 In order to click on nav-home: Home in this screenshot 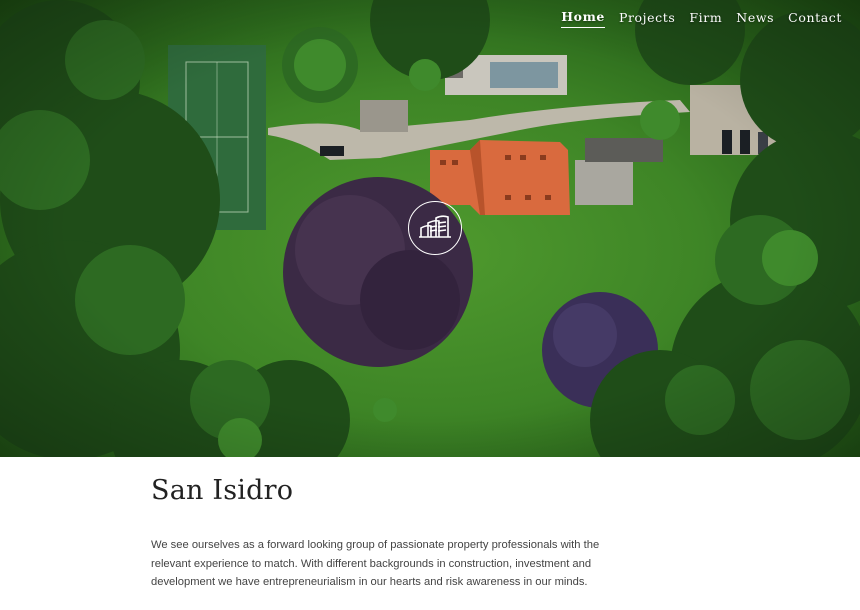, I will do `click(583, 18)`.